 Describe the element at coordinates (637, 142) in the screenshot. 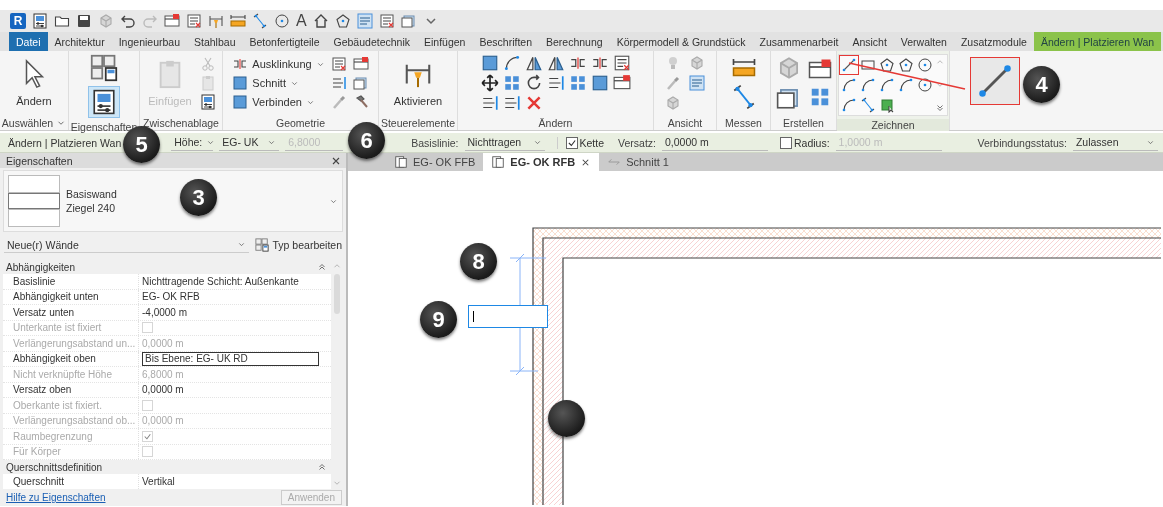

I see `field-label: Versatz:` at that location.